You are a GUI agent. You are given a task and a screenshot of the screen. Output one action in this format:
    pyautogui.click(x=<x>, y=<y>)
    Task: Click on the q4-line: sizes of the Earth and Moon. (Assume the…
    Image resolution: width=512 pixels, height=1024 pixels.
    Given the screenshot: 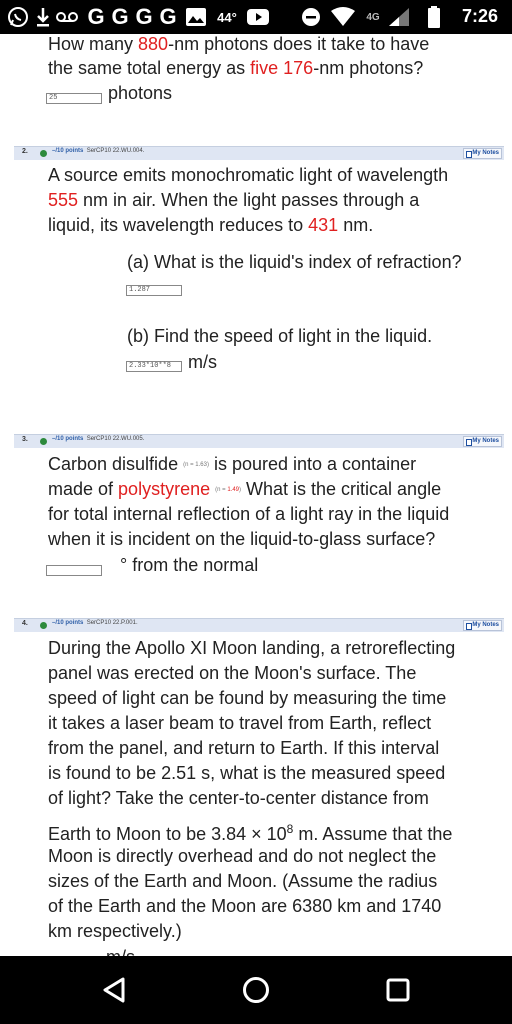 What is the action you would take?
    pyautogui.click(x=243, y=881)
    